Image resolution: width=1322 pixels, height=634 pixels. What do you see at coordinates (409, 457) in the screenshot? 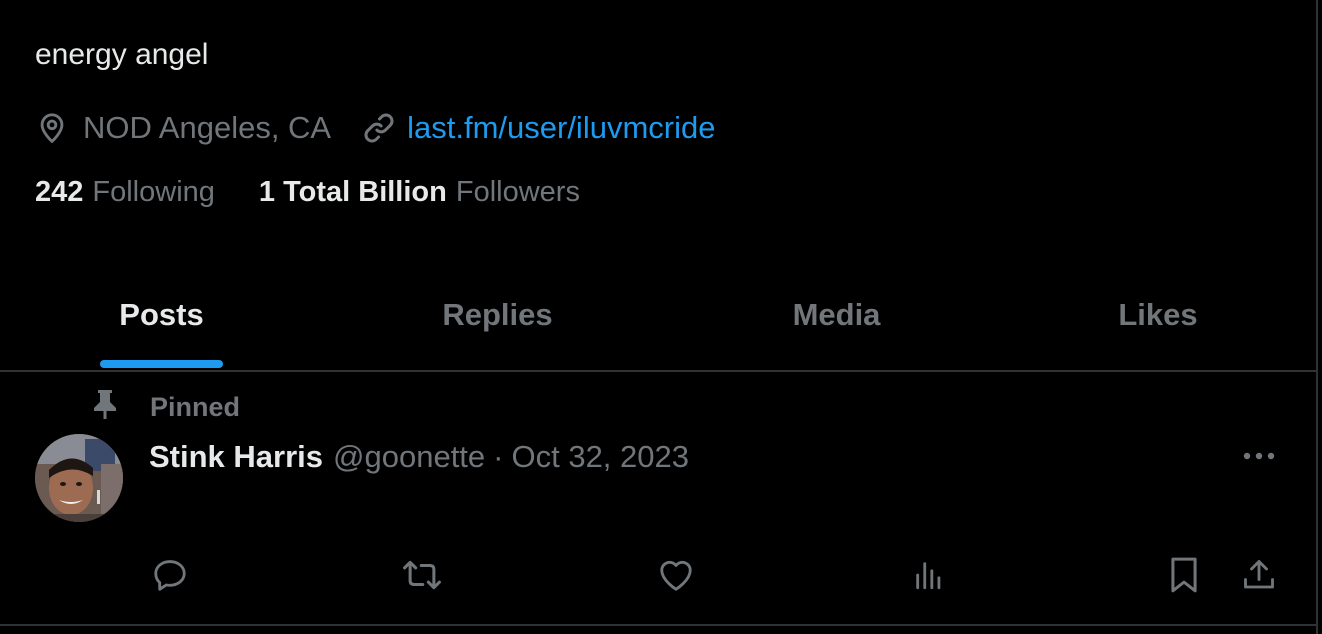
I see `post-author-handle: @goonette` at bounding box center [409, 457].